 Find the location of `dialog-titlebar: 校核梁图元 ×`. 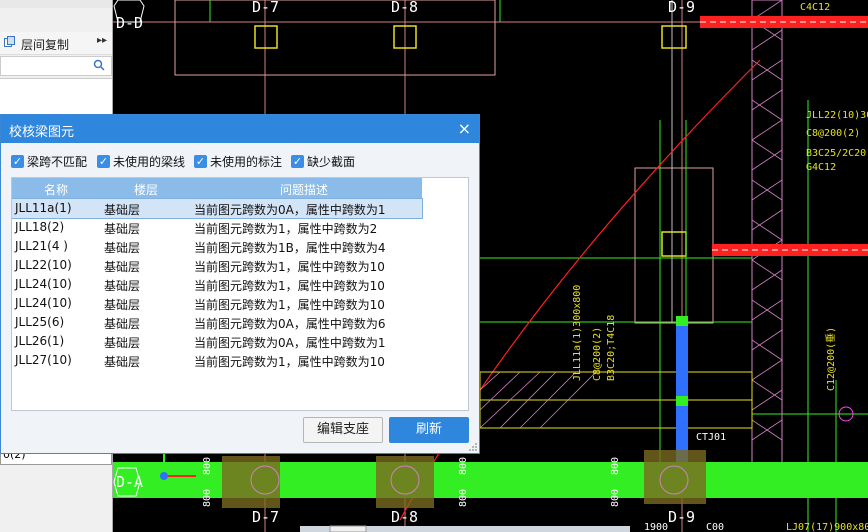

dialog-titlebar: 校核梁图元 × is located at coordinates (240, 129).